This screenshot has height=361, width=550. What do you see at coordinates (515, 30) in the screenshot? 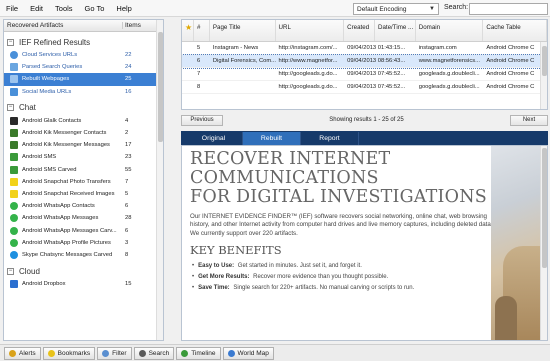
I see `column-header: Cache Table` at bounding box center [515, 30].